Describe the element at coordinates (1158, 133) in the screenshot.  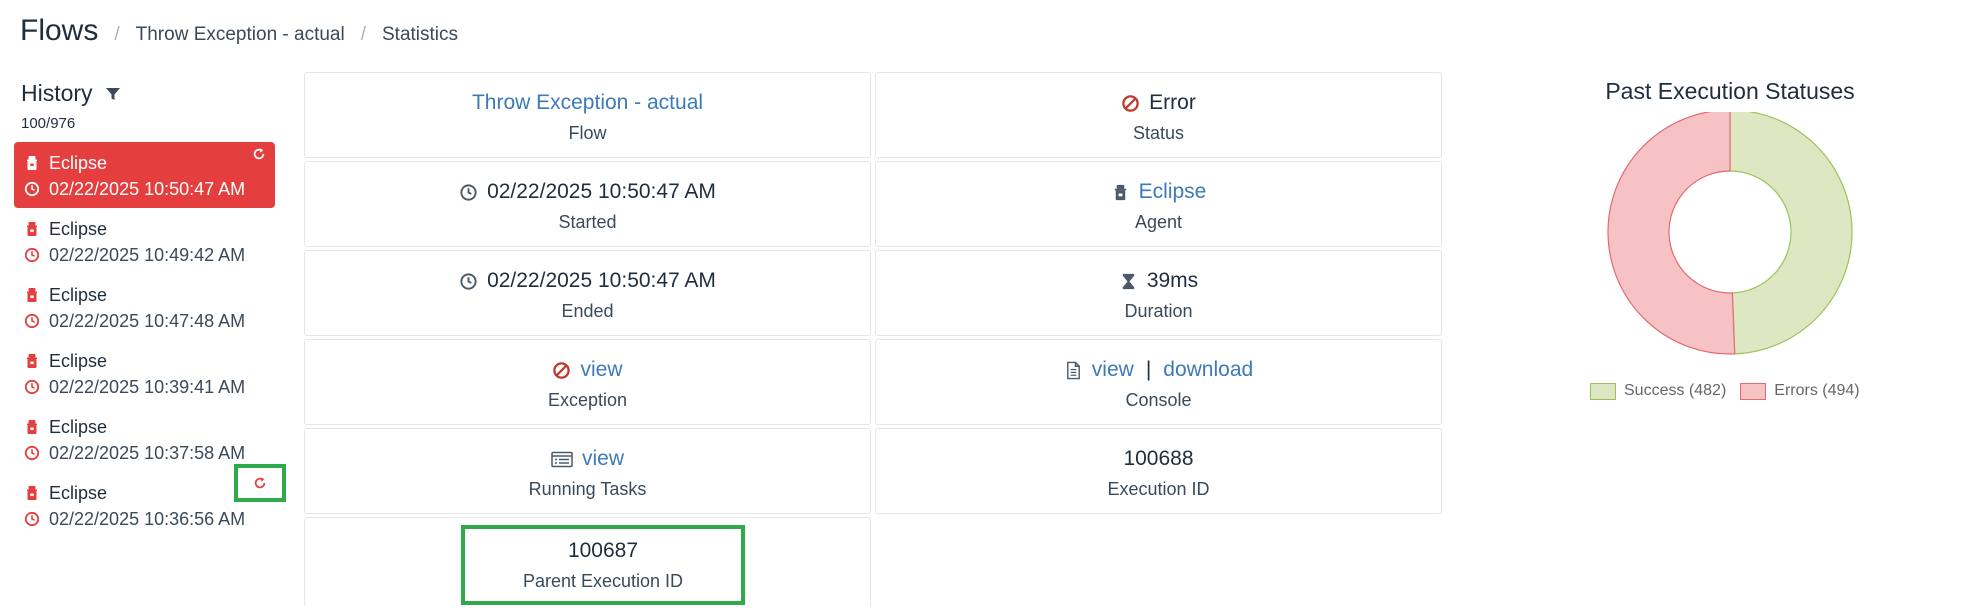
I see `status-label: Status` at that location.